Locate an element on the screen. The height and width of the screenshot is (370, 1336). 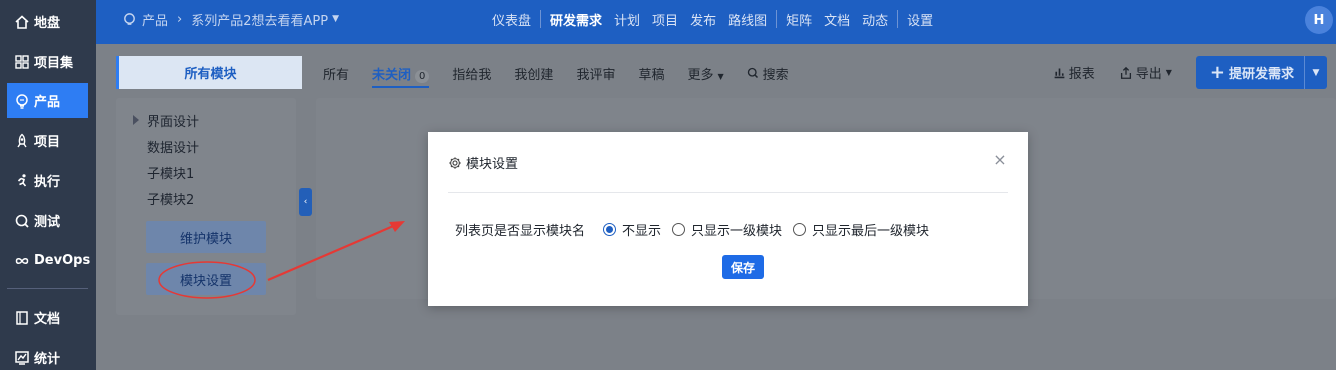
radio-first-level: 只显示一级模块 is located at coordinates (727, 229).